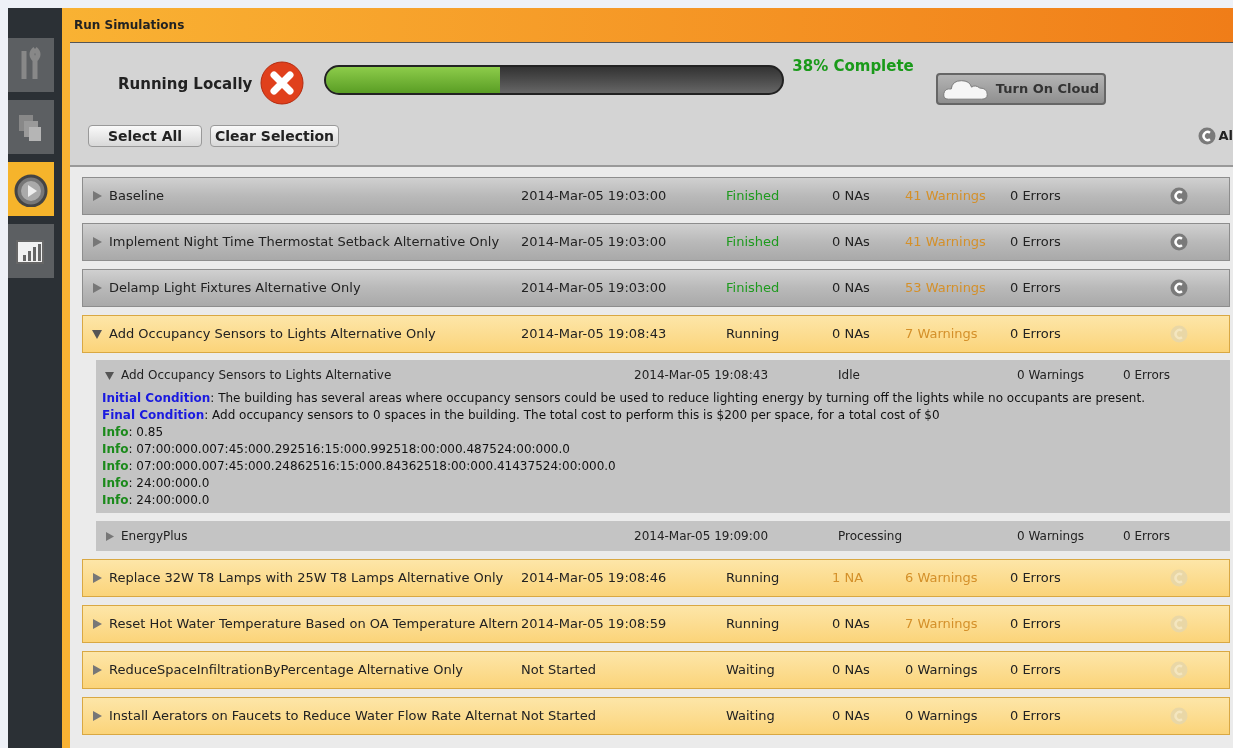  Describe the element at coordinates (307, 578) in the screenshot. I see `simulation-name: Replace 32W T8 Lamps with 25W T8 Lamps Alternative Only` at that location.